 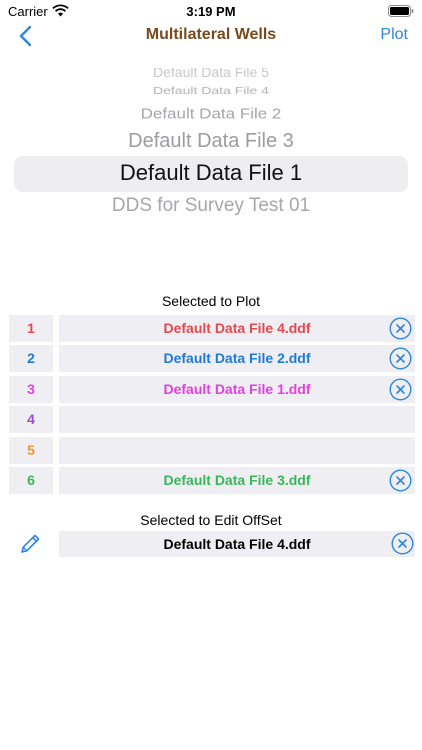 What do you see at coordinates (211, 90) in the screenshot?
I see `picker-item: Default Data File 4` at bounding box center [211, 90].